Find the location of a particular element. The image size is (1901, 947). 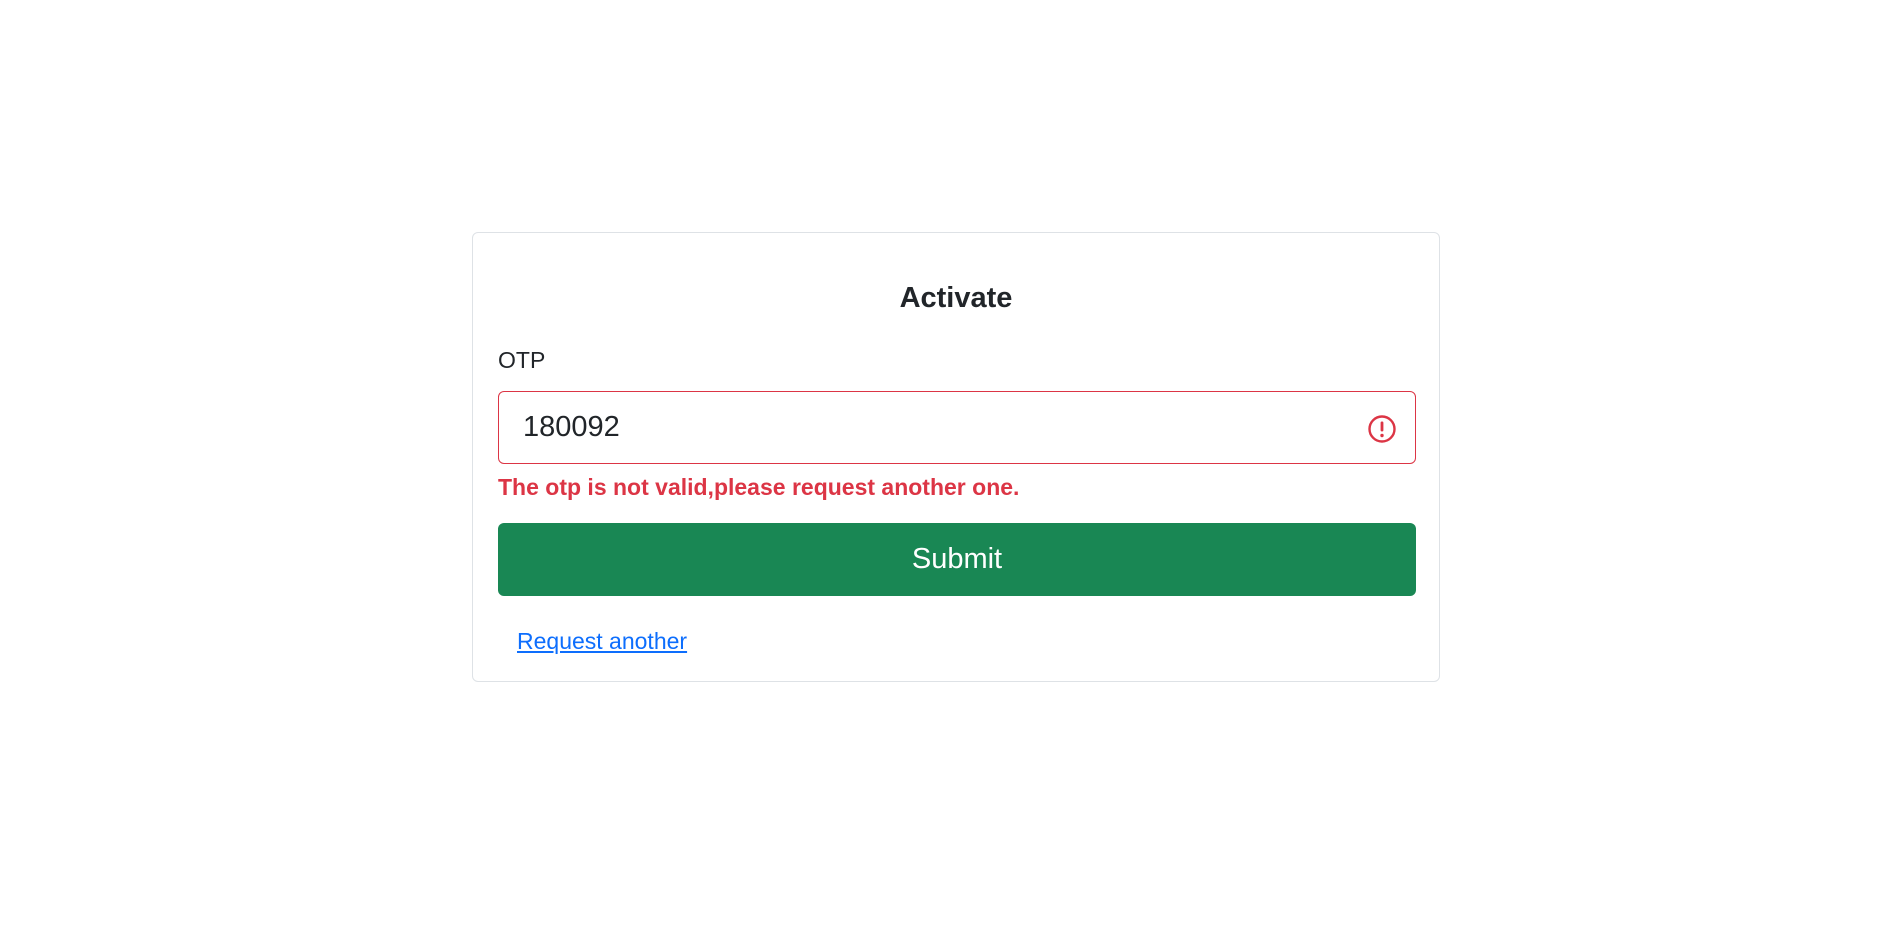

card-title: Activate is located at coordinates (956, 298).